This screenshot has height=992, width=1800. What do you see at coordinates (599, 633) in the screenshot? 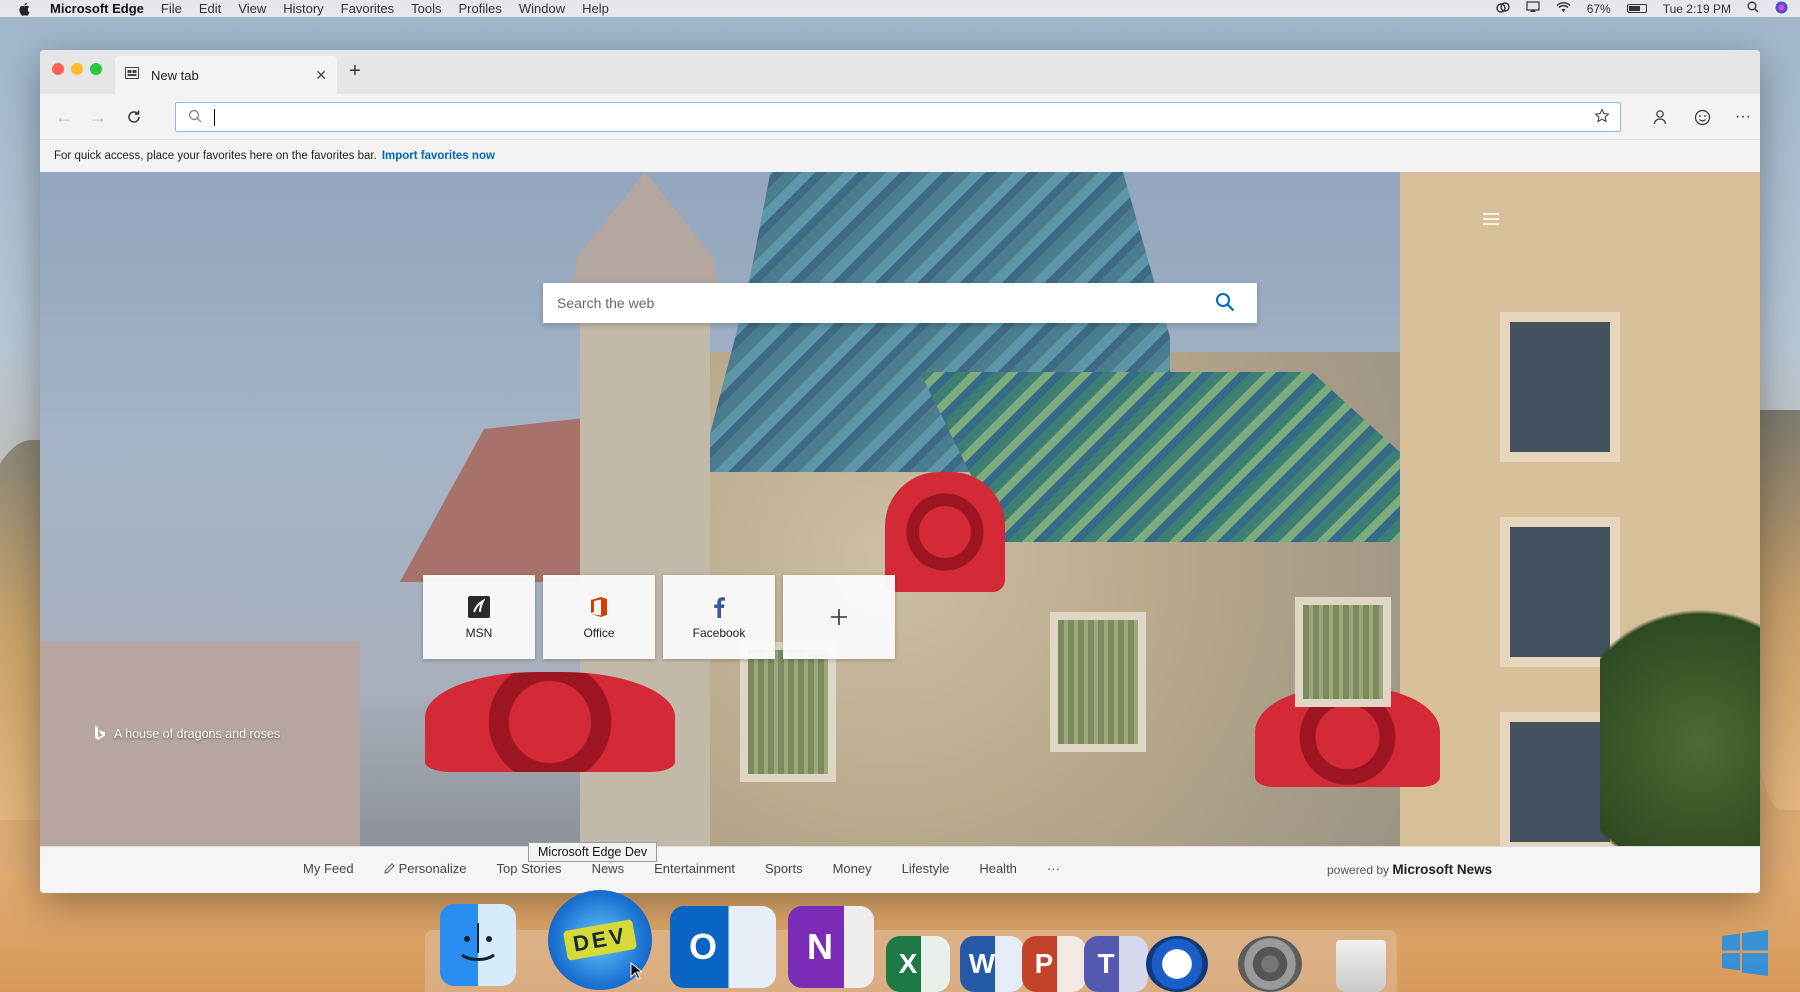
I see `tile-label: Office` at bounding box center [599, 633].